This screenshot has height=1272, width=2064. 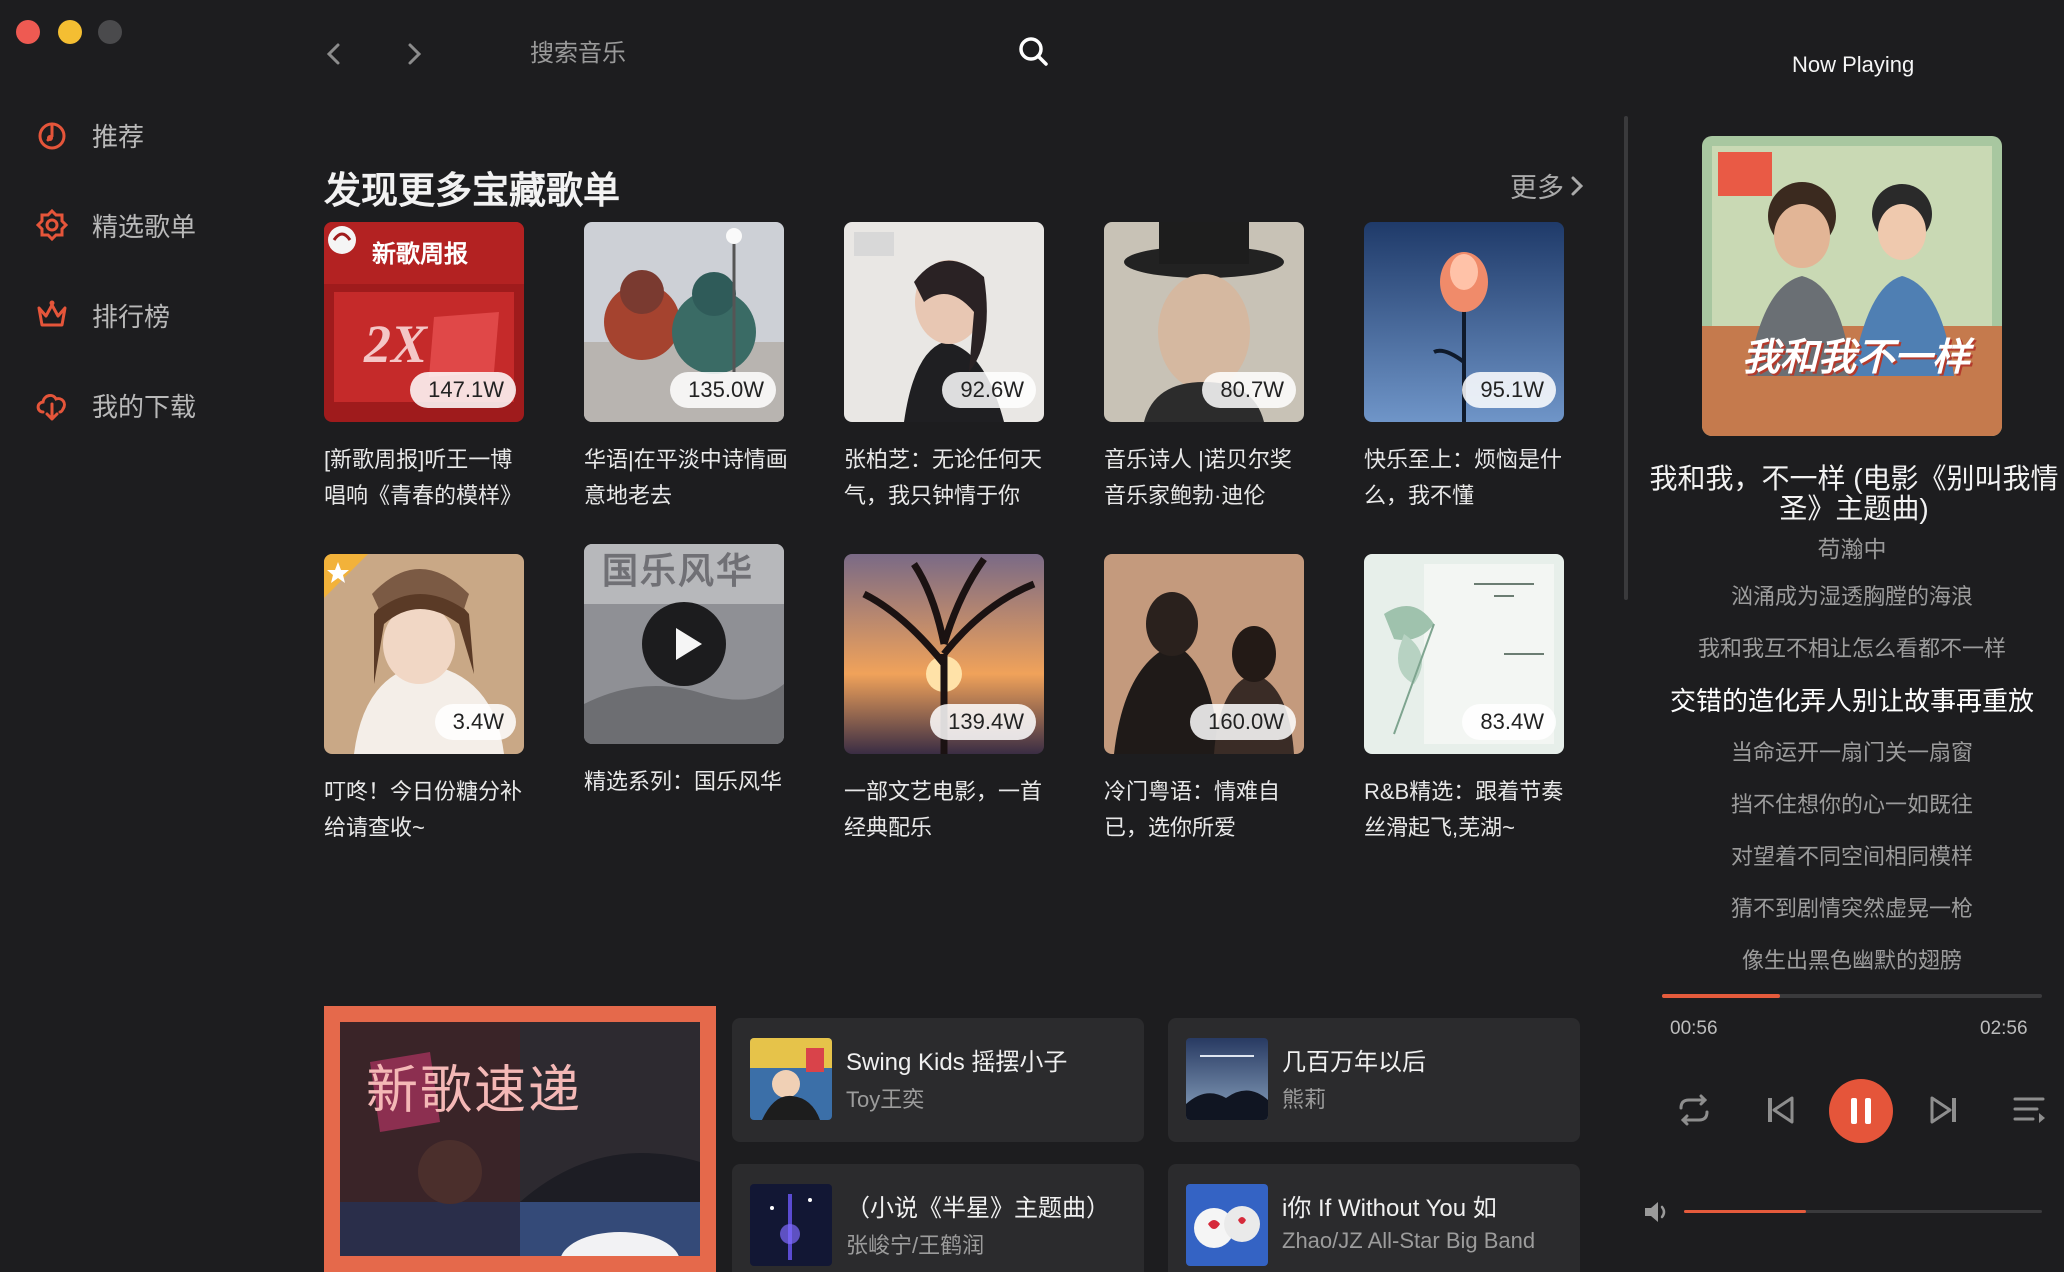 I want to click on lyric-line: 猜不到剧情突然虚晃一枪, so click(x=1851, y=908).